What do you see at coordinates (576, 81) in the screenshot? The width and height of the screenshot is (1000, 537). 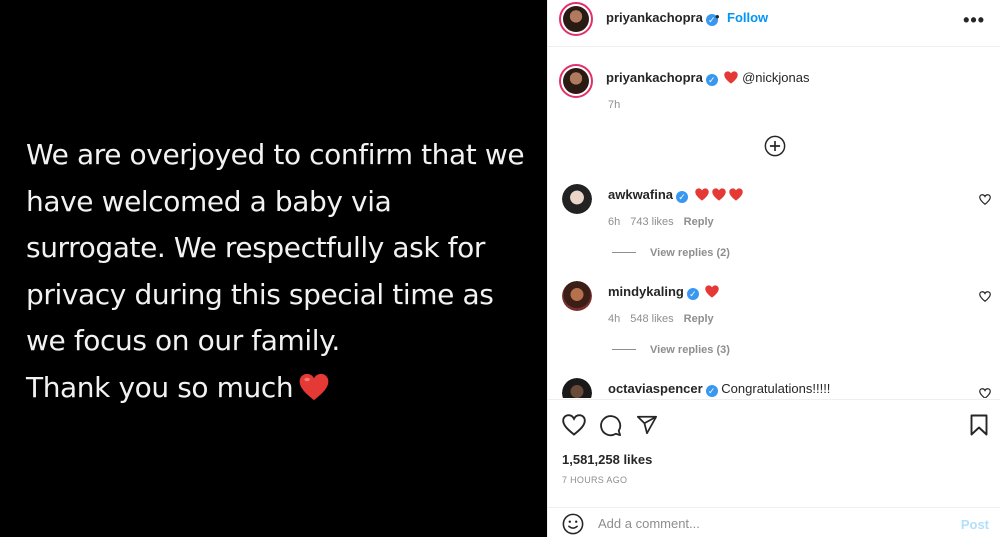 I see `caption-avatar` at bounding box center [576, 81].